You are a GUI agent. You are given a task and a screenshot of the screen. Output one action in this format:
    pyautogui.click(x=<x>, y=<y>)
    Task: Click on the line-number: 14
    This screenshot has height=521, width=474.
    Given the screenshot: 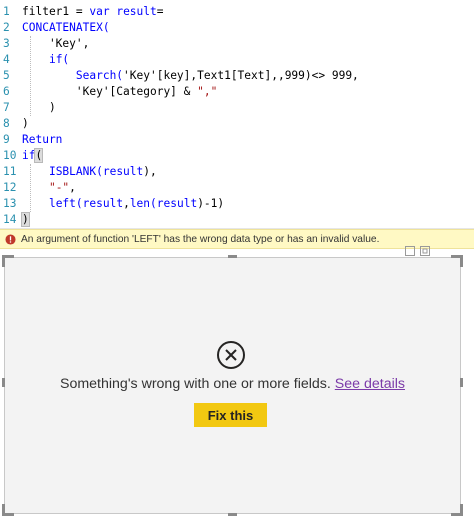 What is the action you would take?
    pyautogui.click(x=10, y=219)
    